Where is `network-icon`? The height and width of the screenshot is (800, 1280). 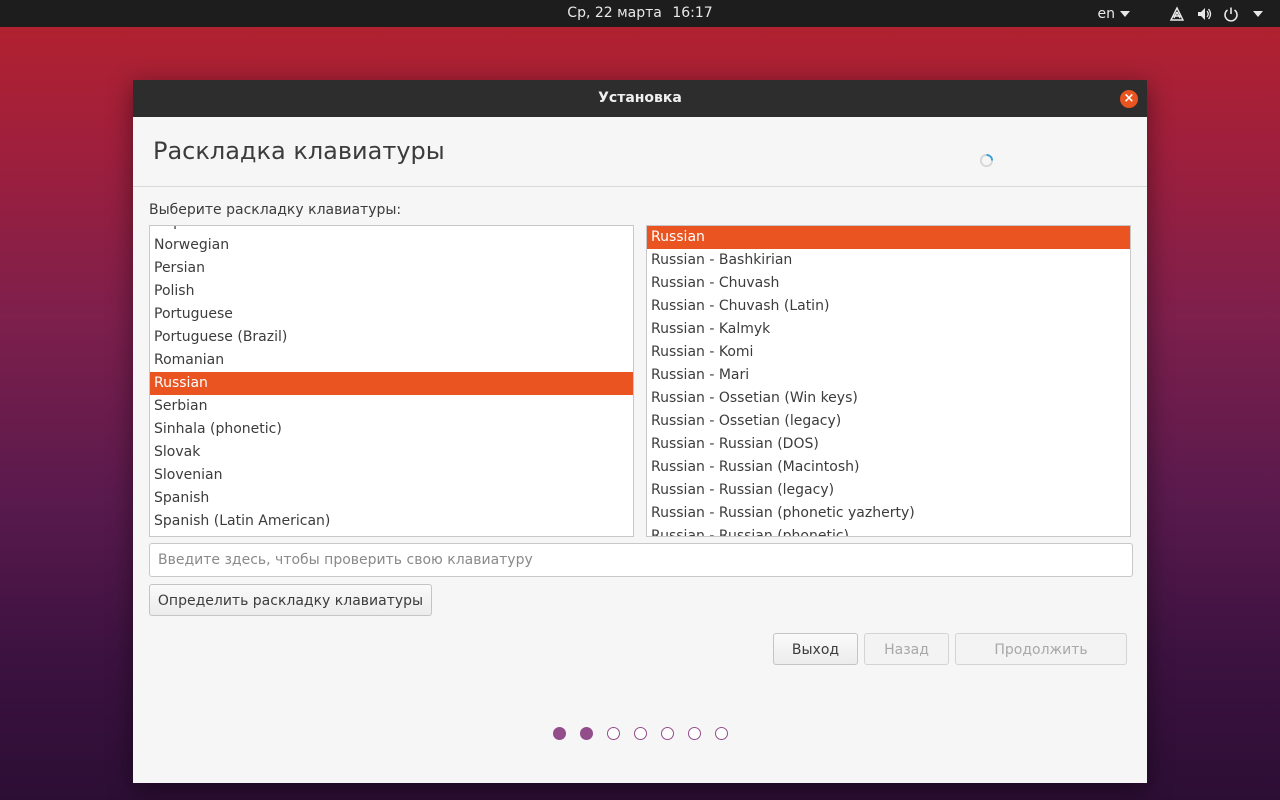
network-icon is located at coordinates (1176, 13).